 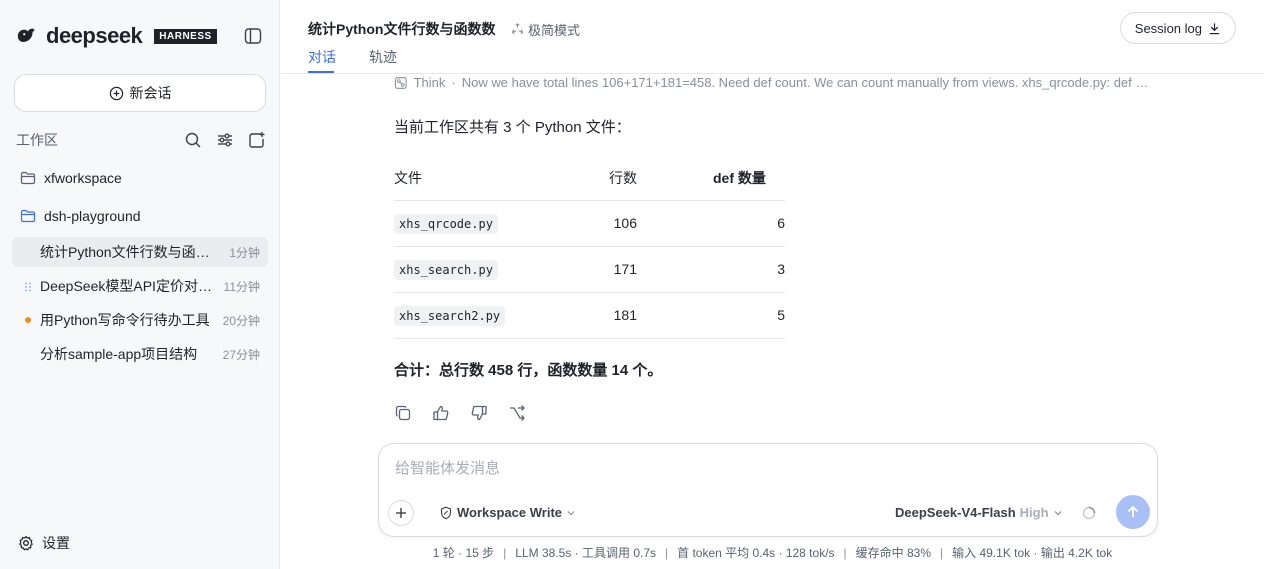 I want to click on lines-cell: 181, so click(x=590, y=315).